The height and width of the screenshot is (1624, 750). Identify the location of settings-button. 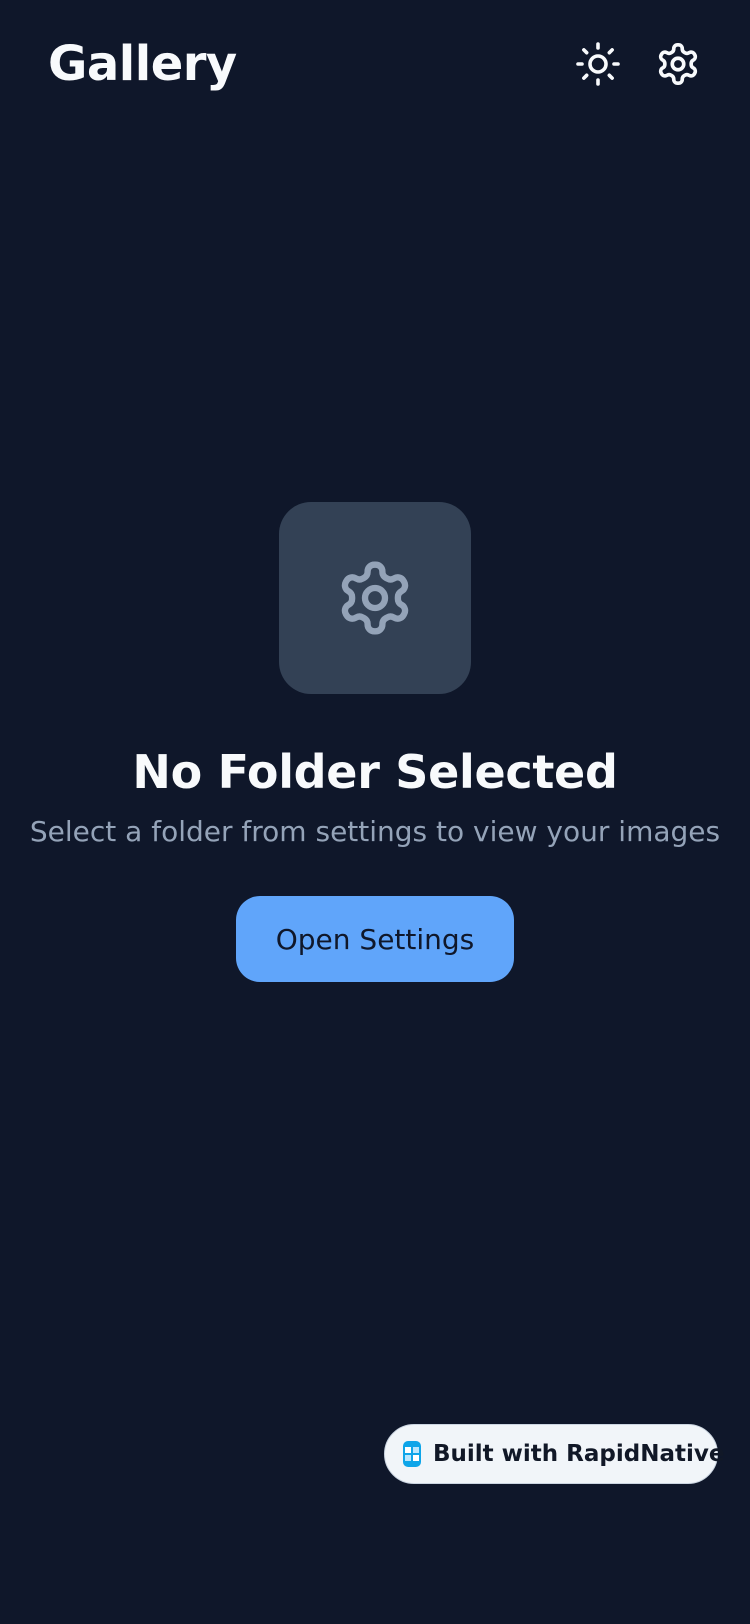
(678, 64).